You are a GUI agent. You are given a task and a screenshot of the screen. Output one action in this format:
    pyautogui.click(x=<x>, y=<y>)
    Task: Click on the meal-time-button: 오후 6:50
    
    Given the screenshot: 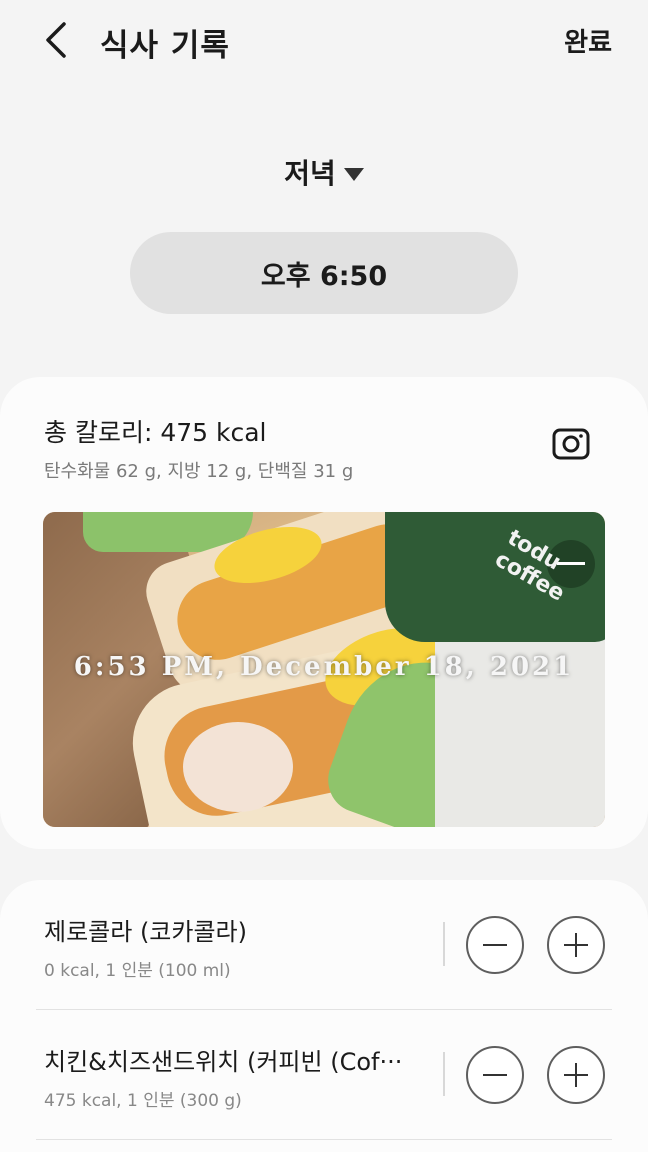 What is the action you would take?
    pyautogui.click(x=324, y=273)
    